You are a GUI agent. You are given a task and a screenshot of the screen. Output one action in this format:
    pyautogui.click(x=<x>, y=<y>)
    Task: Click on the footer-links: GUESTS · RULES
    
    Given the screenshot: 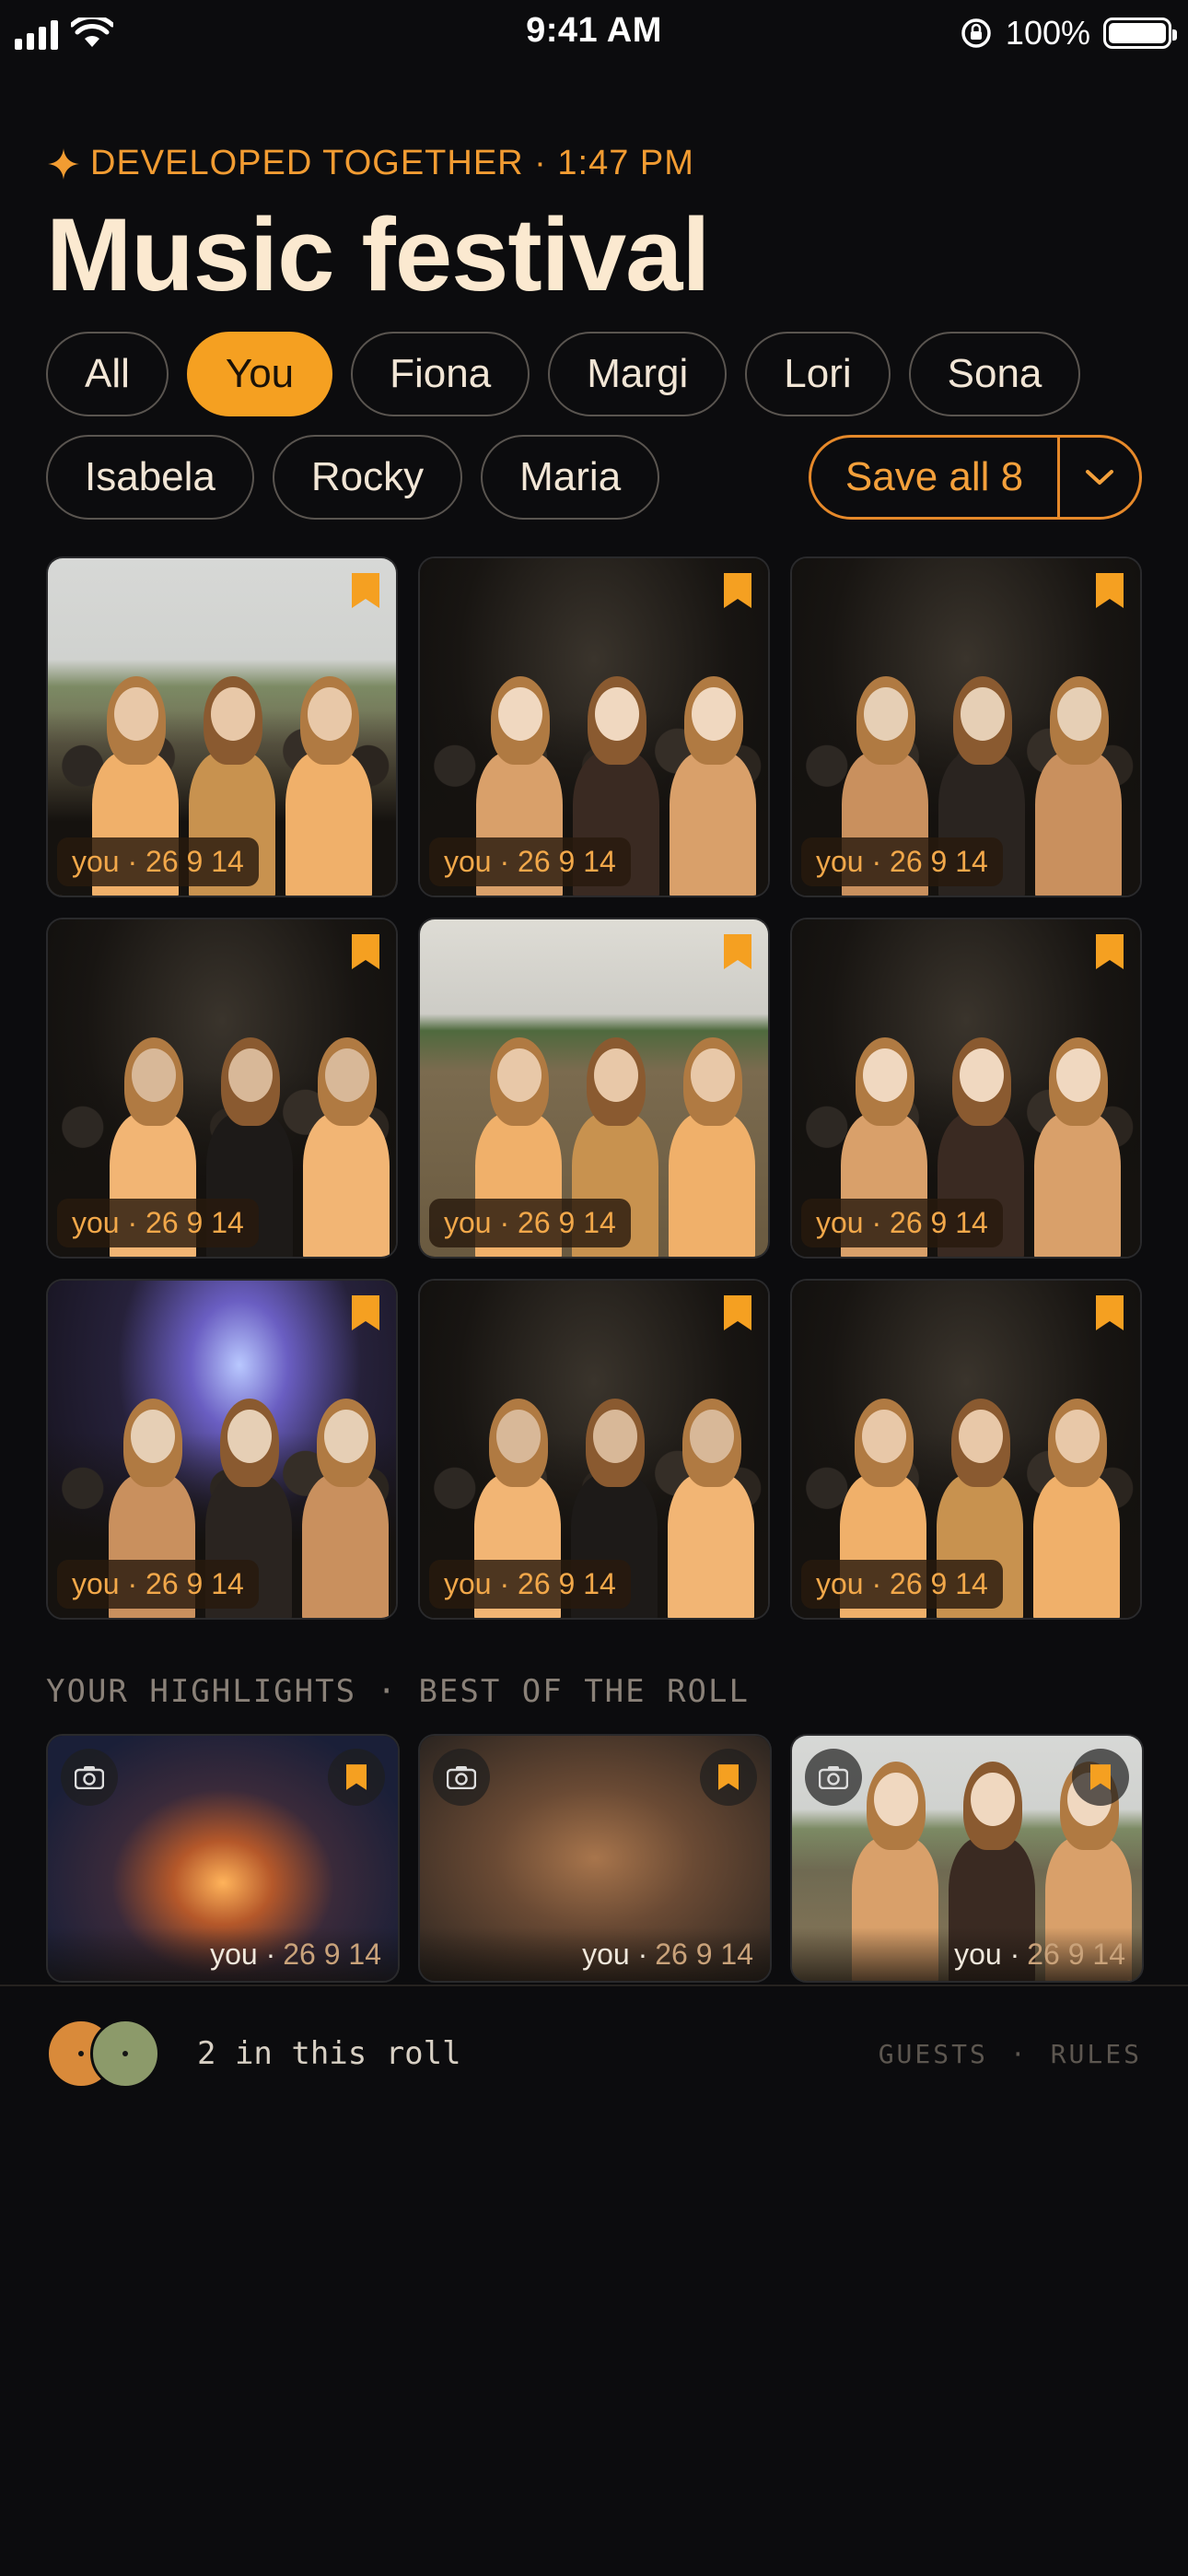 What is the action you would take?
    pyautogui.click(x=1010, y=2054)
    